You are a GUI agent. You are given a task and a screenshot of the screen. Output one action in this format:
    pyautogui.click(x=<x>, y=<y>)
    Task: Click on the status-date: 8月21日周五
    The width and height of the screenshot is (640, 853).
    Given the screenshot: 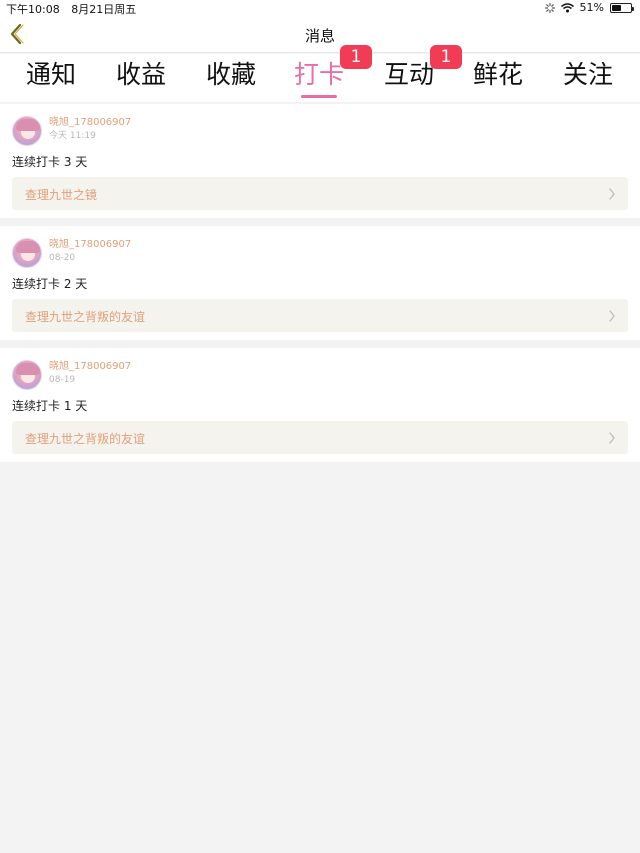 What is the action you would take?
    pyautogui.click(x=104, y=9)
    